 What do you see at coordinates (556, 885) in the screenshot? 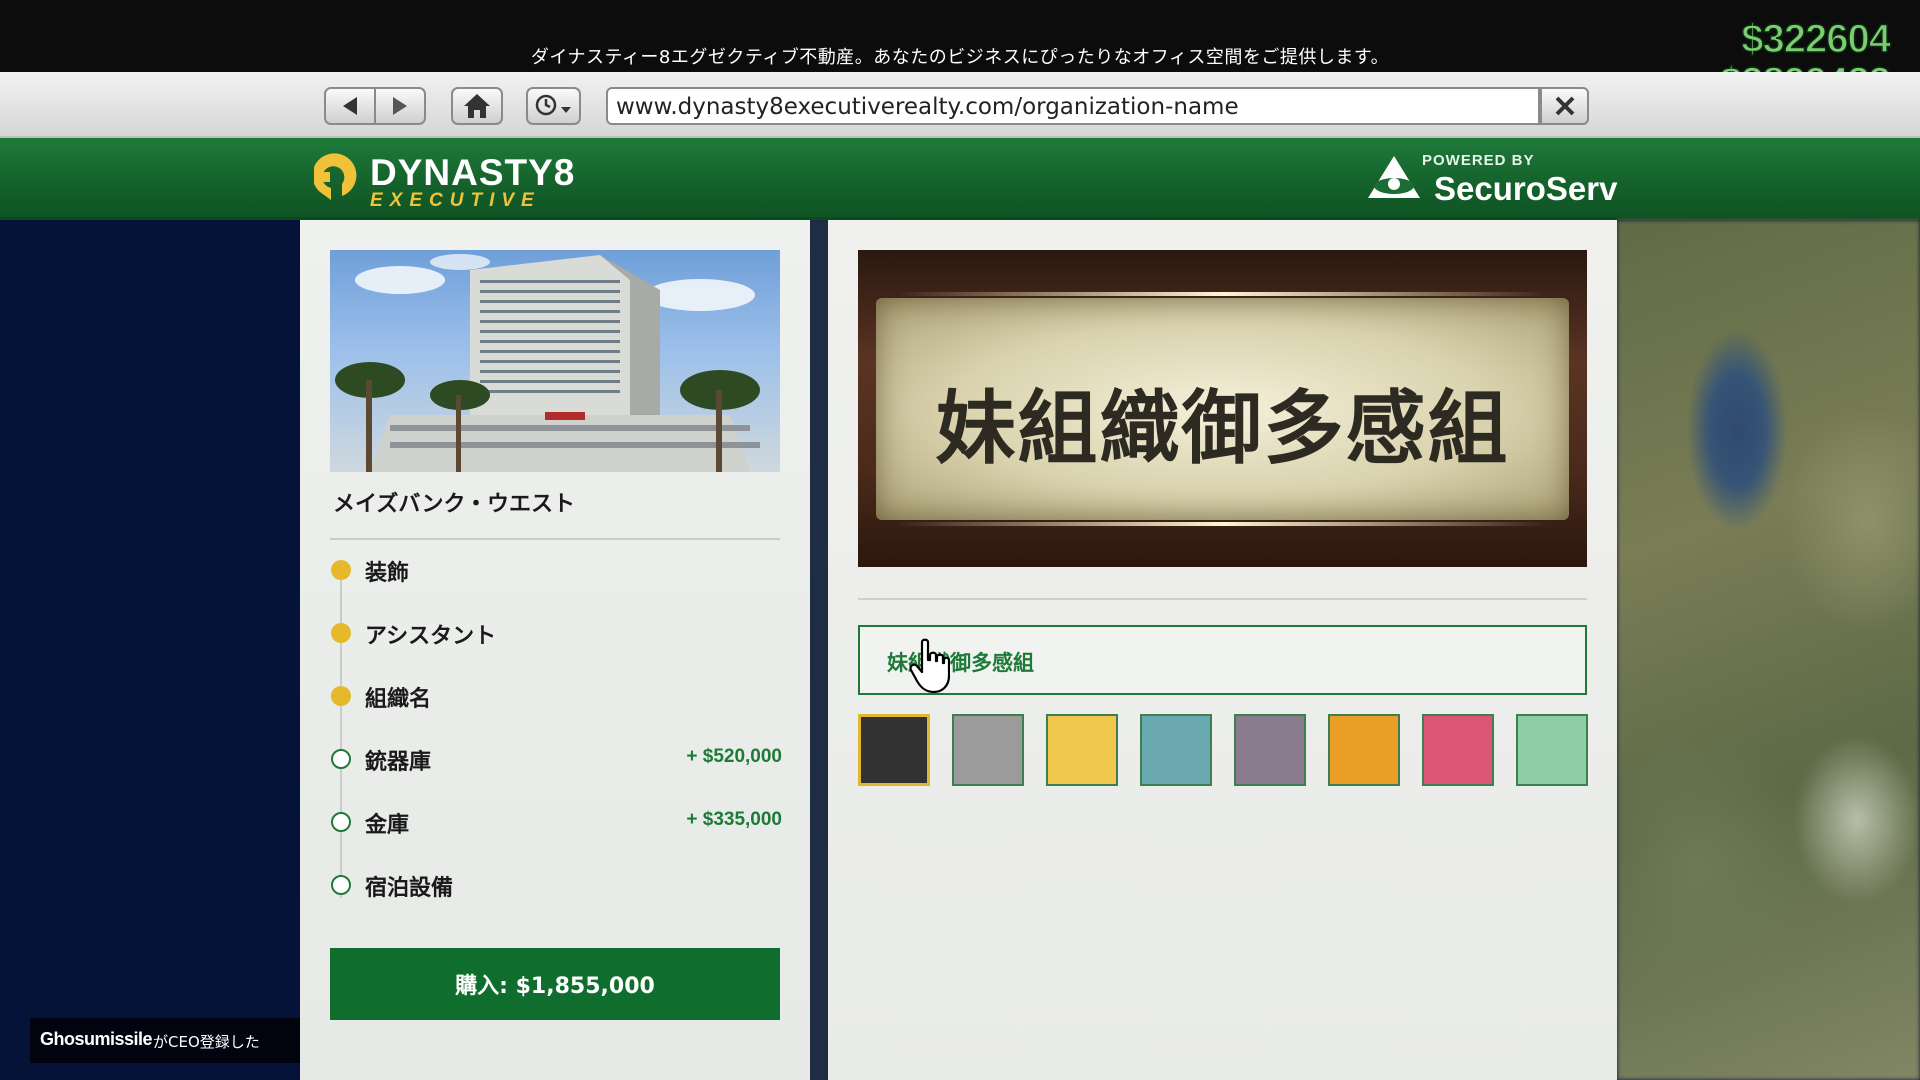
I see `option-accommodation: 宿泊設備` at bounding box center [556, 885].